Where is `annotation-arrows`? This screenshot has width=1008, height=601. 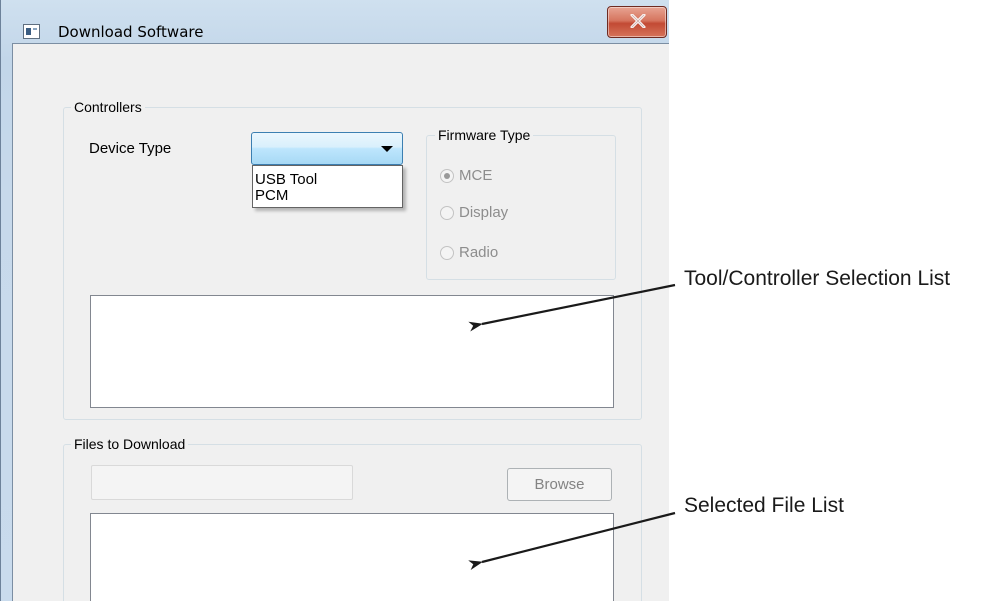 annotation-arrows is located at coordinates (572, 427).